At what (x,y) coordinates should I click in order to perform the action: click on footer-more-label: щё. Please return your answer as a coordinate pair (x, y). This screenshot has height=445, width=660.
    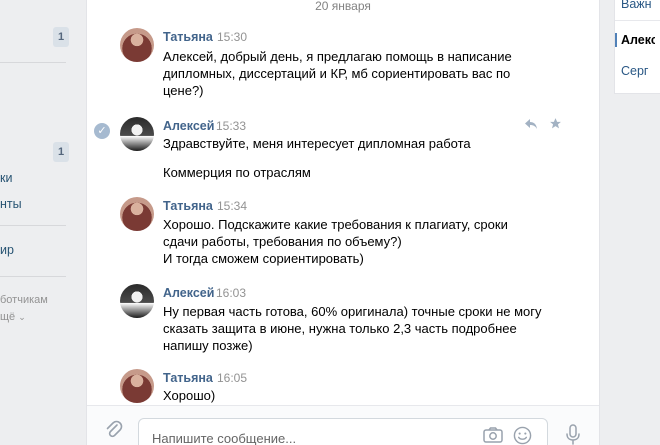
    Looking at the image, I should click on (8, 317).